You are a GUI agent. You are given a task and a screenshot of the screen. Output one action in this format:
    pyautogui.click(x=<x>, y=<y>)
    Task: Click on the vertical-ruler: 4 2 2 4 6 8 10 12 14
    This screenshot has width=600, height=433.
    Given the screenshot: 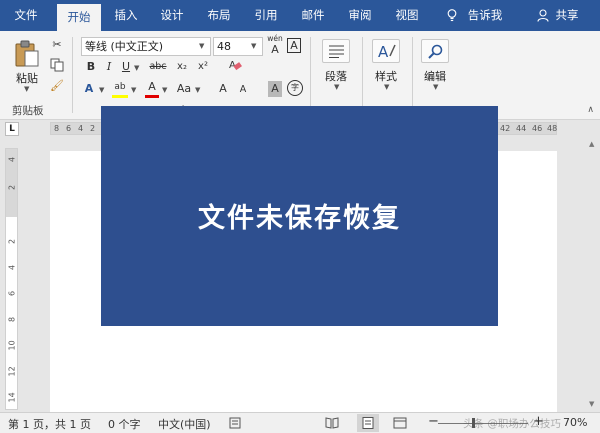 What is the action you would take?
    pyautogui.click(x=11, y=275)
    